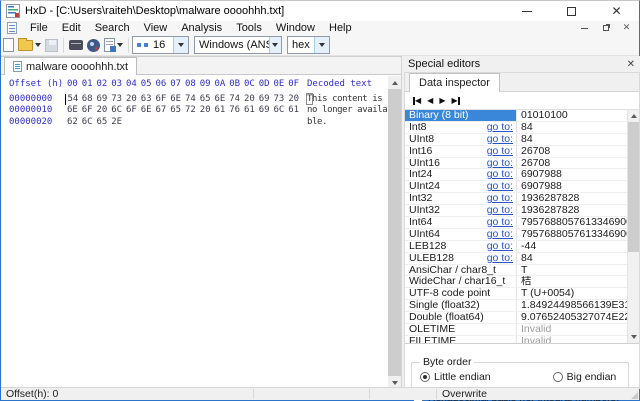  What do you see at coordinates (72, 99) in the screenshot?
I see `hex-byte: 54` at bounding box center [72, 99].